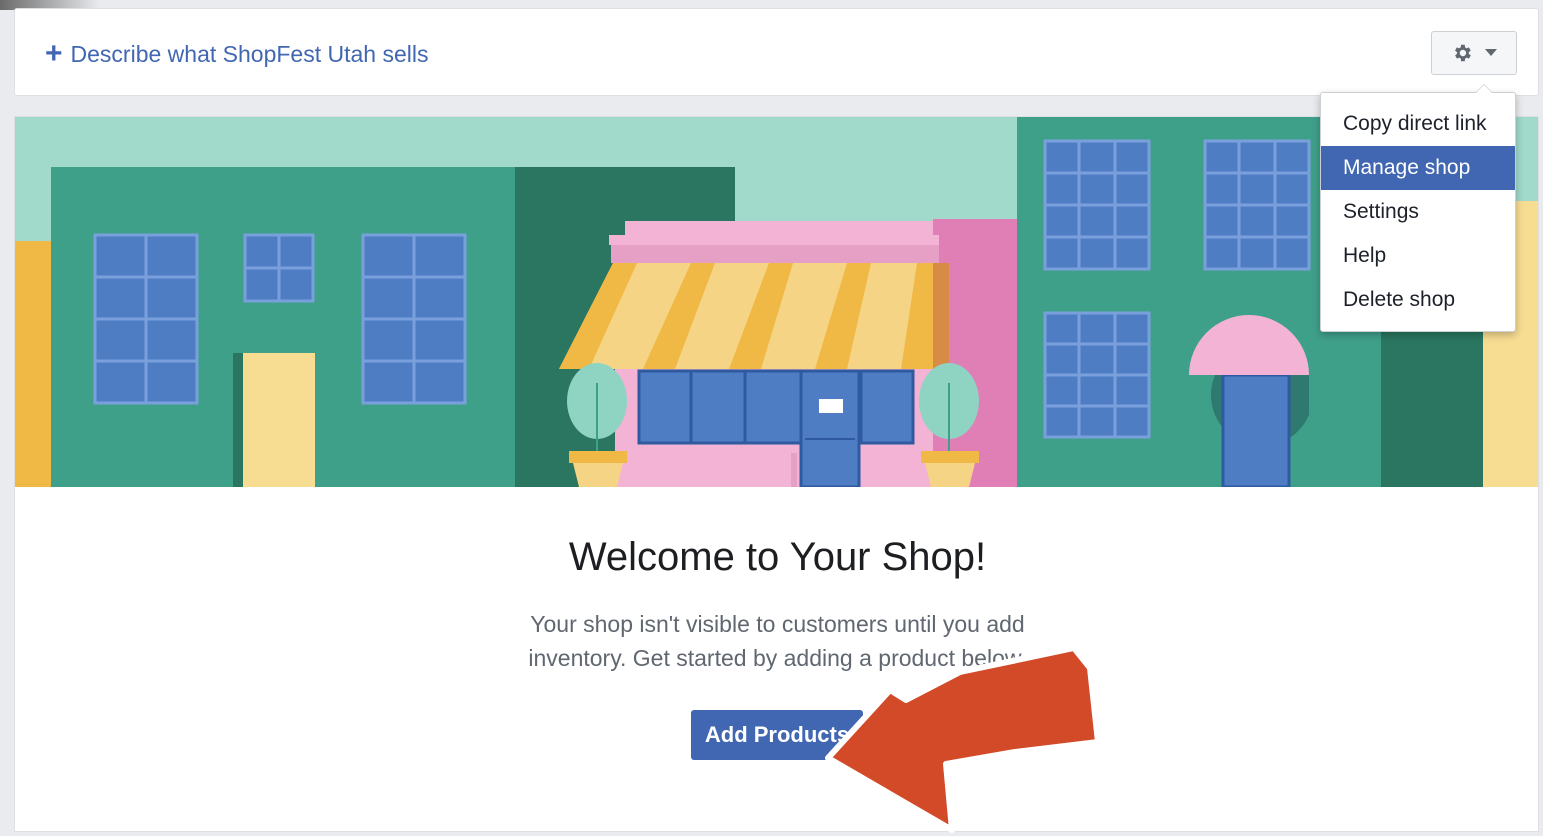  I want to click on describe-shop-label: Describe what ShopFest Utah sells, so click(249, 53).